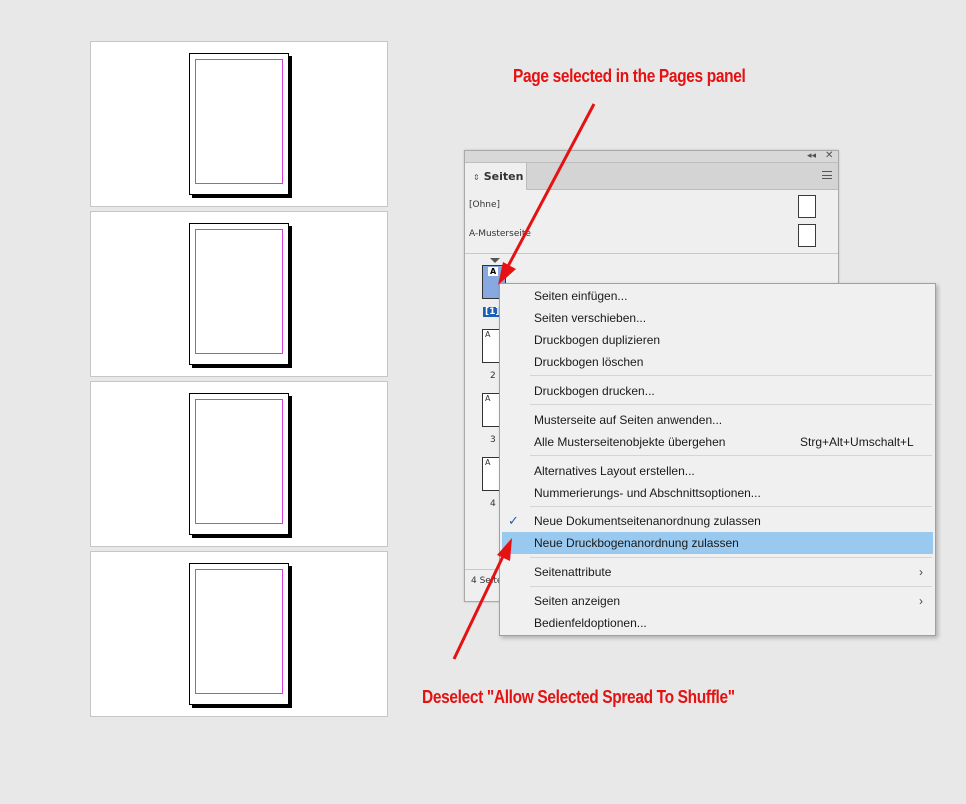 This screenshot has width=966, height=804. I want to click on master-item-a: A-Musterseite, so click(500, 234).